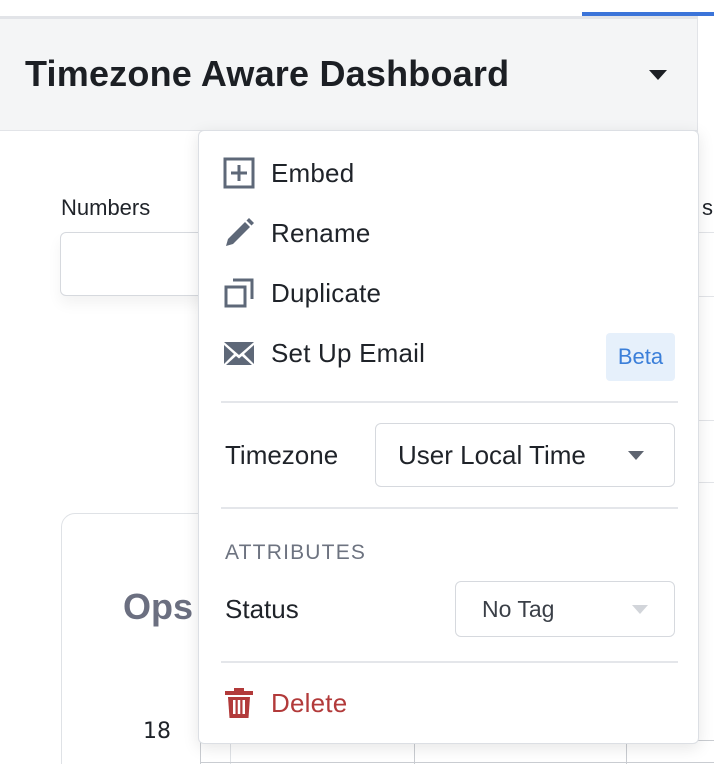 This screenshot has height=764, width=714. I want to click on menu-item-label: Delete, so click(309, 703).